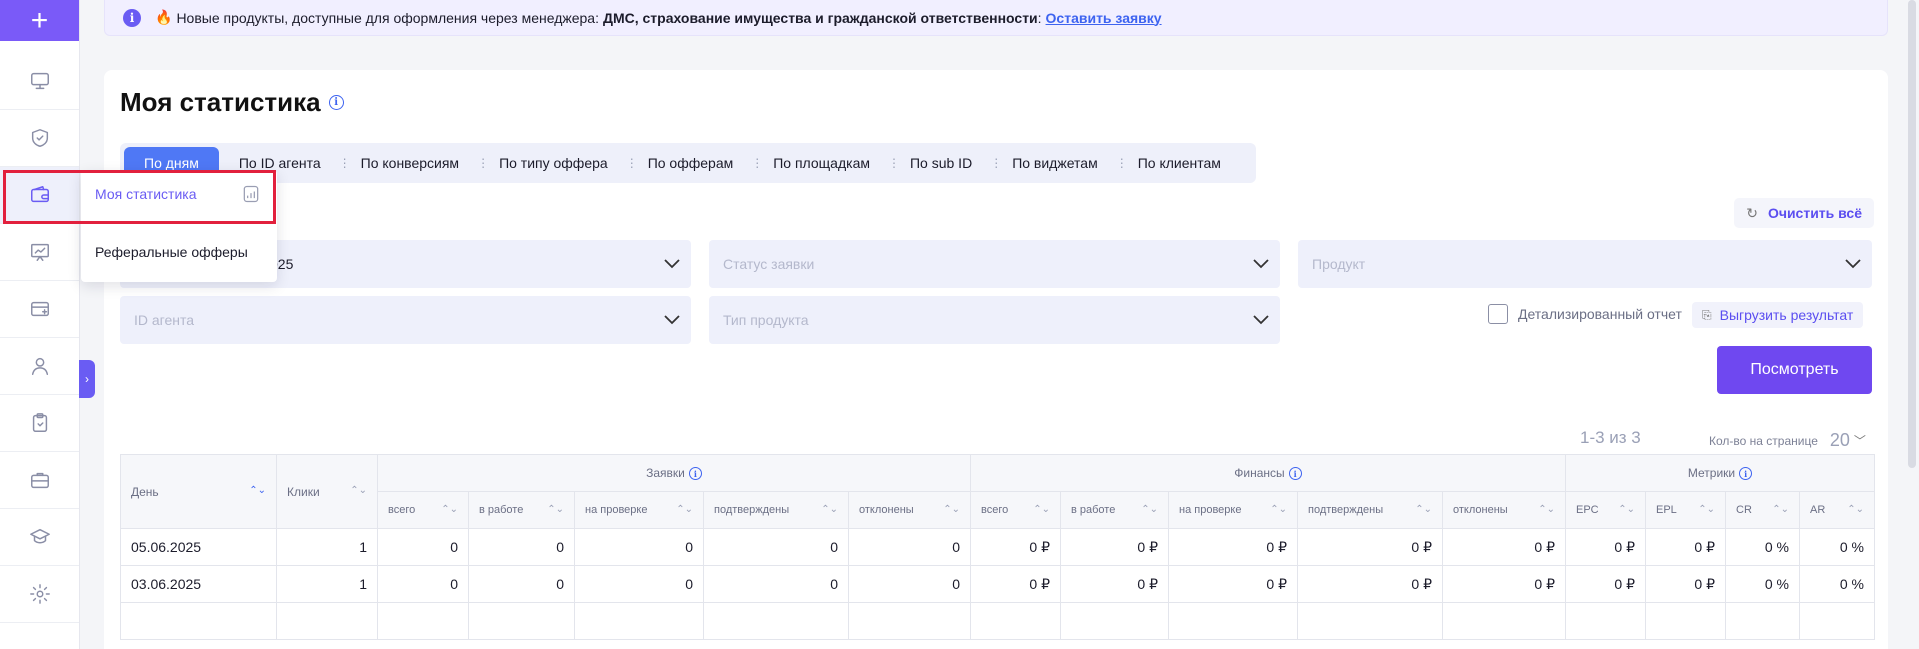 This screenshot has width=1919, height=649. I want to click on submenu-item-my-statistics: Моя статистика, so click(146, 194).